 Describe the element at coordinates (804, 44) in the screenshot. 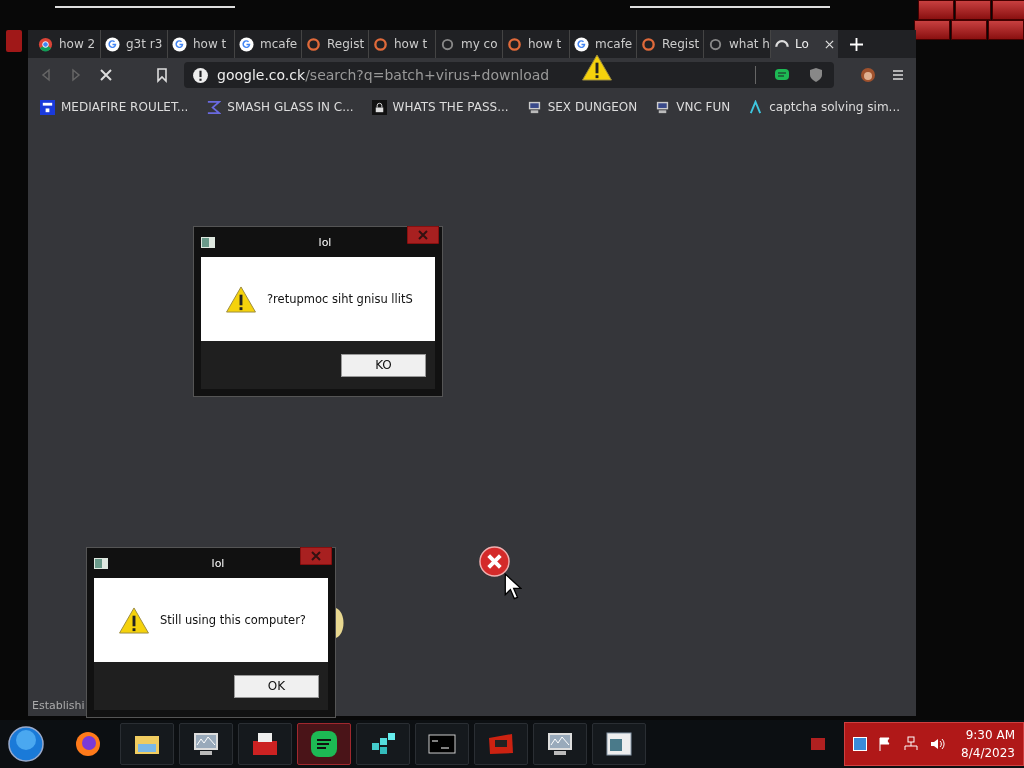

I see `browser-tab: Lo` at that location.